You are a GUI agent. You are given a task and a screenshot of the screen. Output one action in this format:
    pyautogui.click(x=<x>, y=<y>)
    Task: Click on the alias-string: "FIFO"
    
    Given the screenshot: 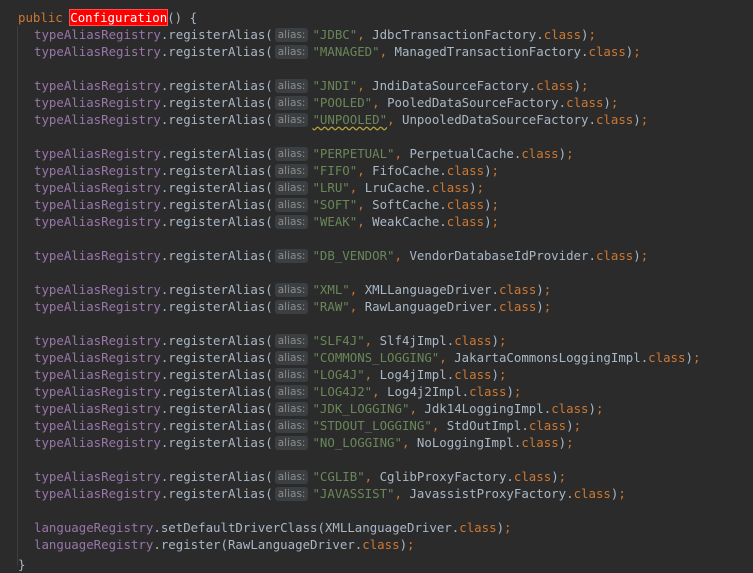 What is the action you would take?
    pyautogui.click(x=334, y=170)
    